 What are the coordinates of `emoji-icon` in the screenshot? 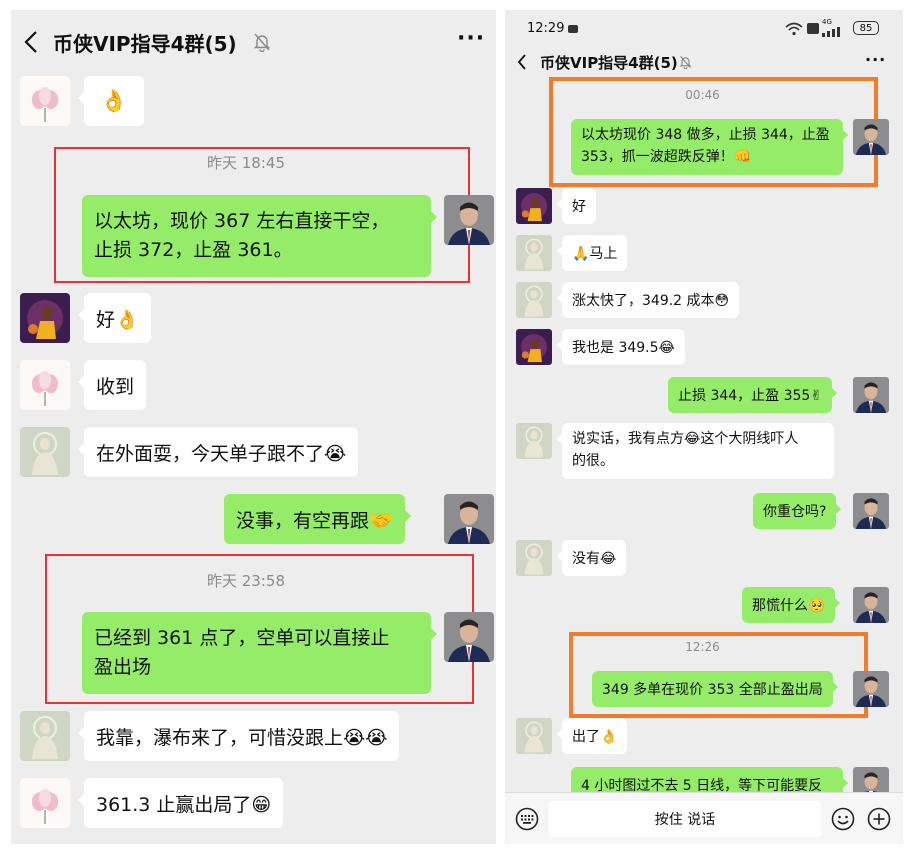 It's located at (843, 819).